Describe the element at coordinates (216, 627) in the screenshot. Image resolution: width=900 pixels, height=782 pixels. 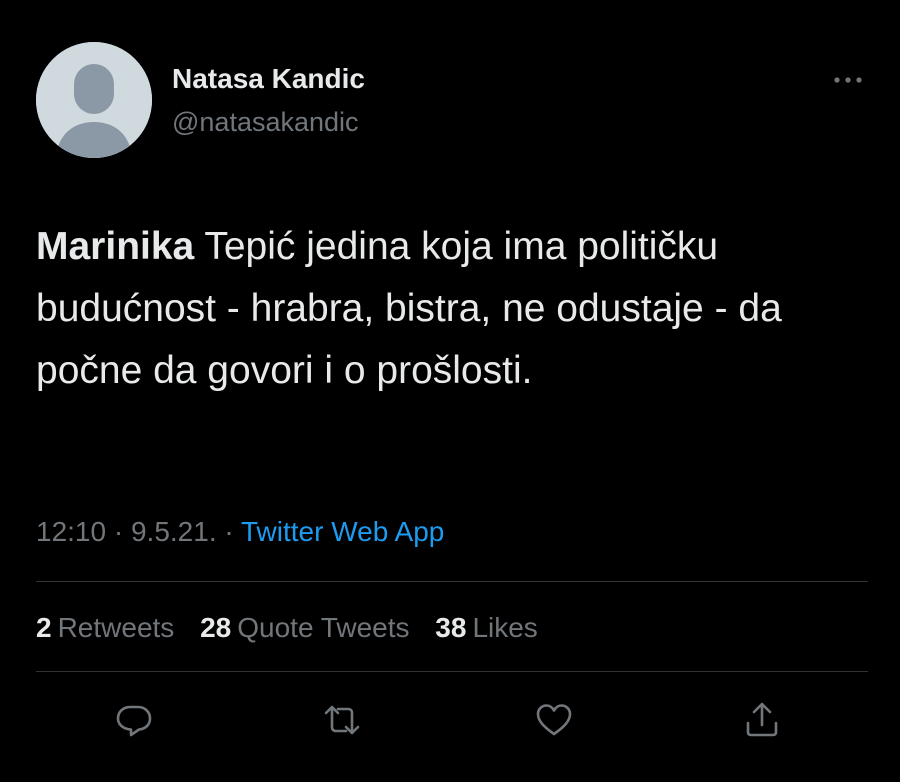
I see `quote-tweets-count: 28` at that location.